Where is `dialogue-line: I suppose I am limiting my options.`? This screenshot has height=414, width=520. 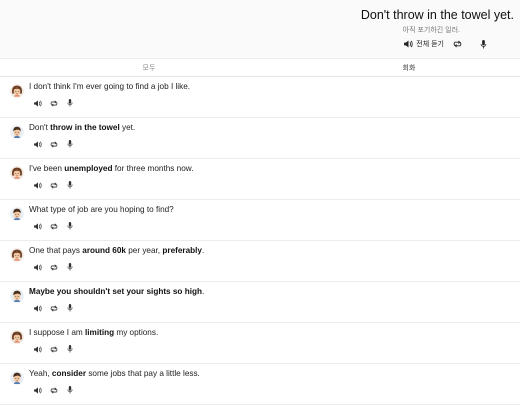 dialogue-line: I suppose I am limiting my options. is located at coordinates (93, 332).